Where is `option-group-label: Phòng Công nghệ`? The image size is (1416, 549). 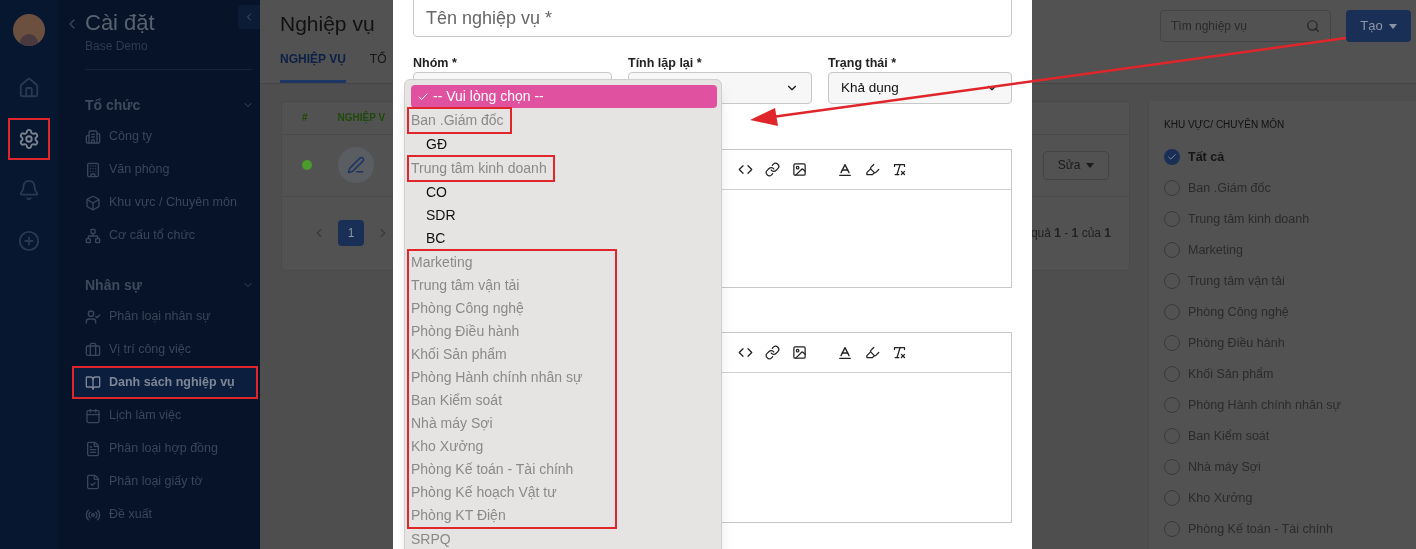 option-group-label: Phòng Công nghệ is located at coordinates (468, 308).